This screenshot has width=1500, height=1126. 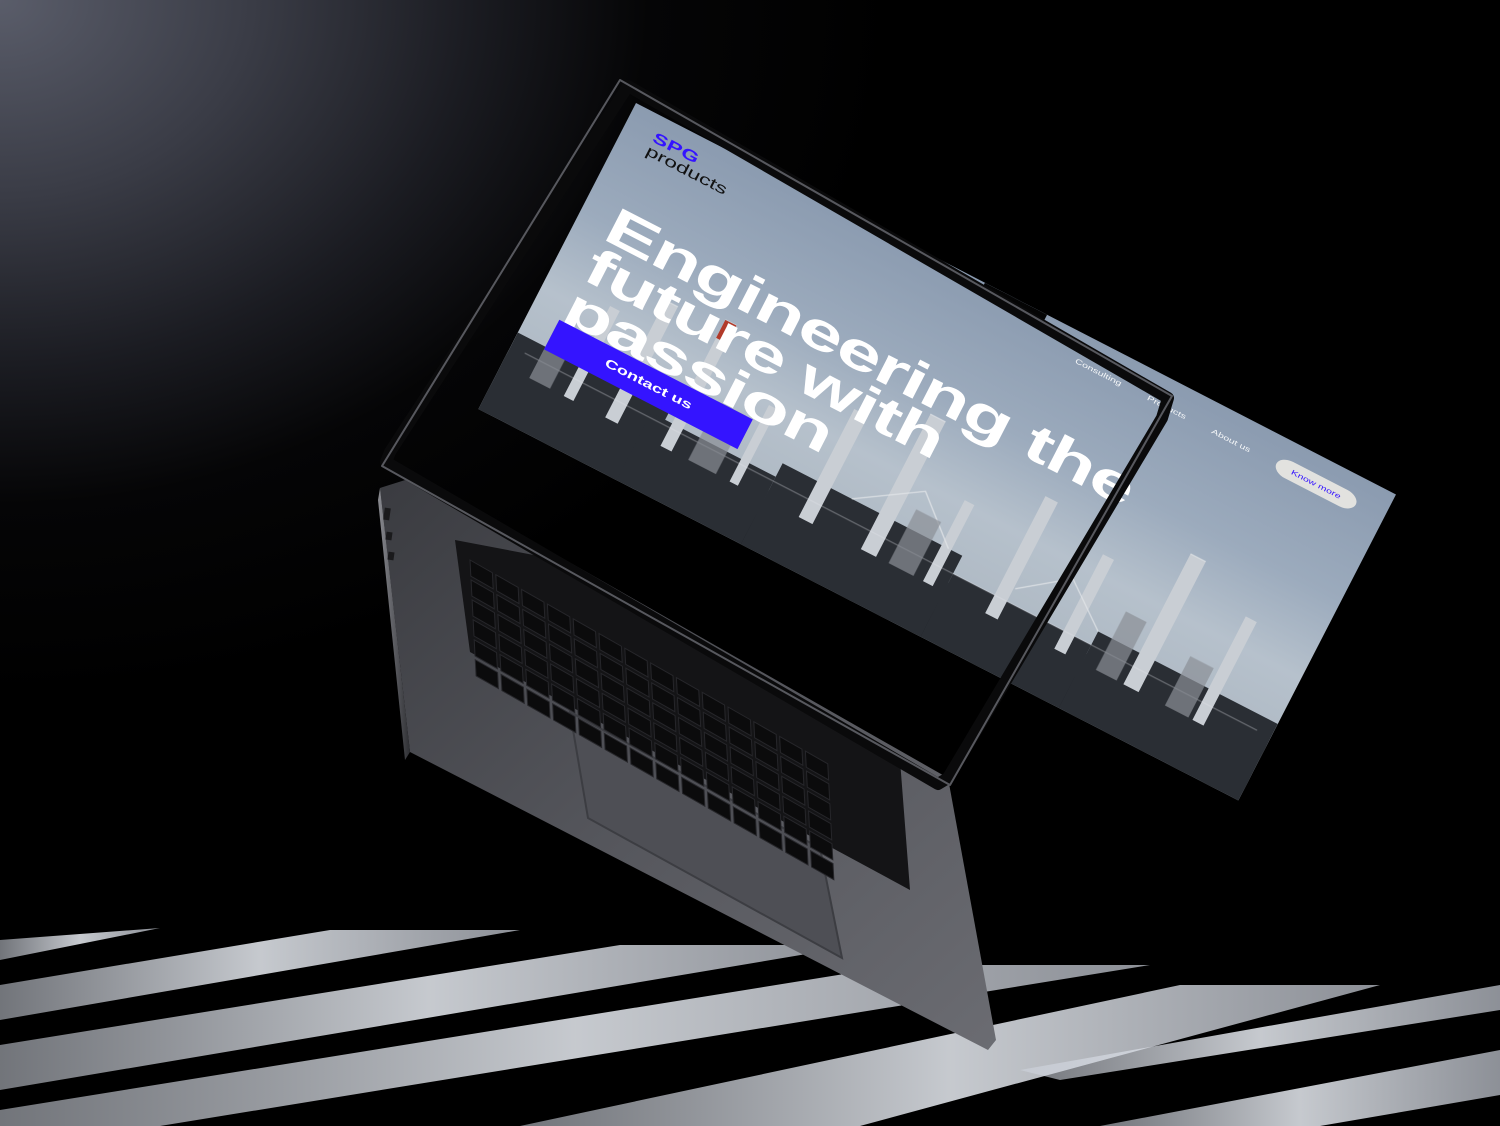 I want to click on nav-link-about-us: About us, so click(x=1231, y=440).